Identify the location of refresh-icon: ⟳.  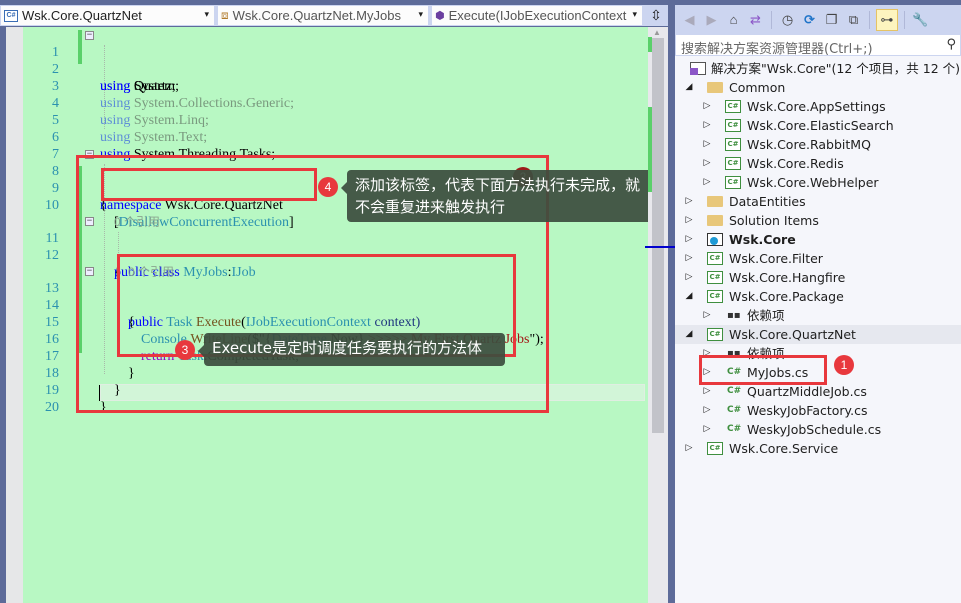
(809, 19).